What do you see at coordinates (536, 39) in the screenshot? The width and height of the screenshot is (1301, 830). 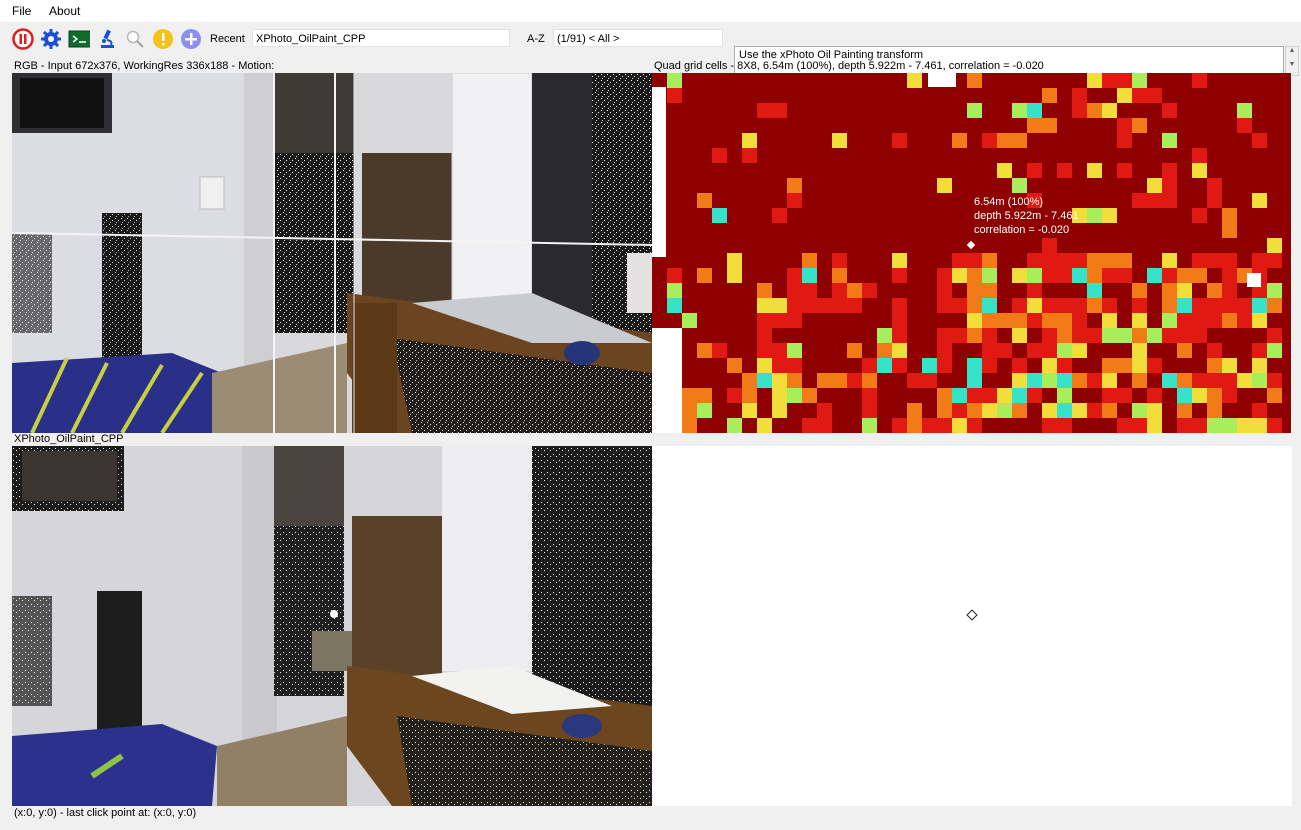 I see `sort-az-button: A-Z` at bounding box center [536, 39].